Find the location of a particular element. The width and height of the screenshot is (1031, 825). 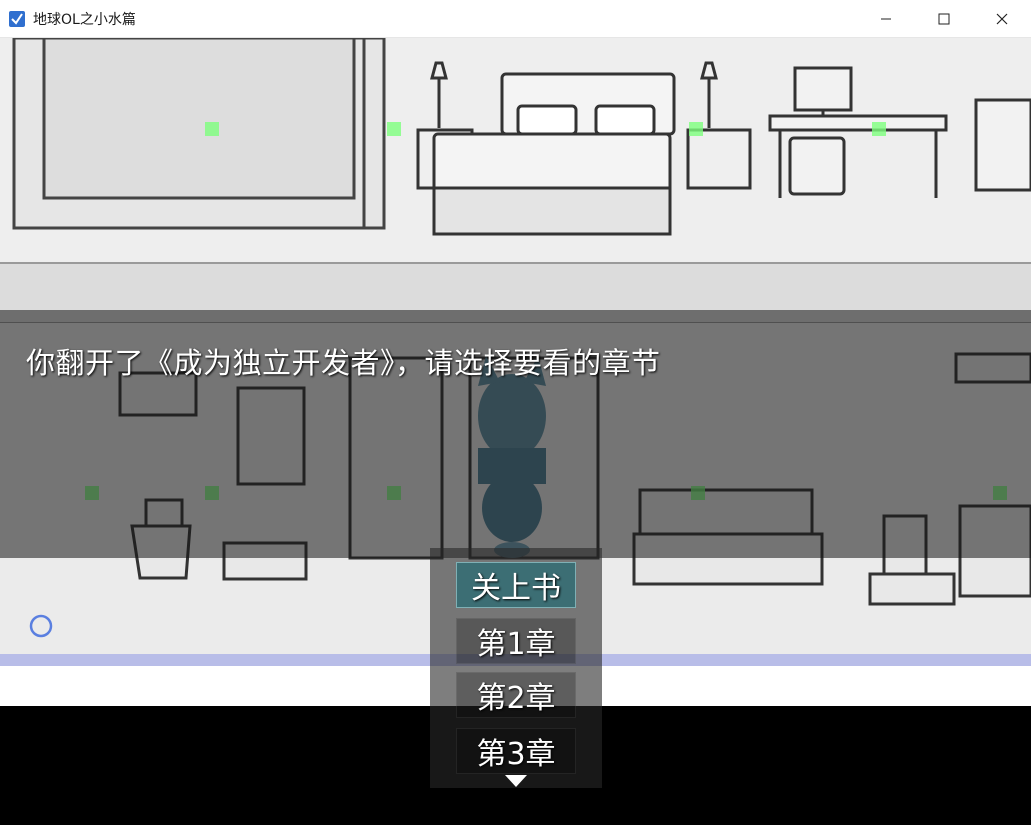

maximize-button is located at coordinates (944, 19).